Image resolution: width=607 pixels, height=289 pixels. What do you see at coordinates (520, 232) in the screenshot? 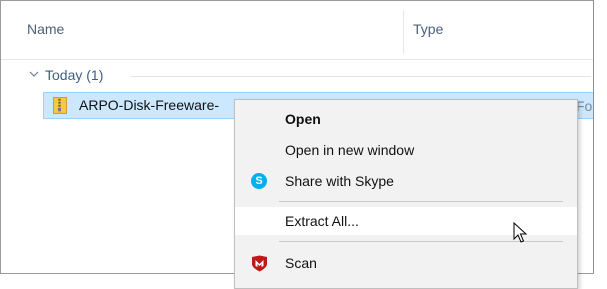
I see `mouse-pointer-icon` at bounding box center [520, 232].